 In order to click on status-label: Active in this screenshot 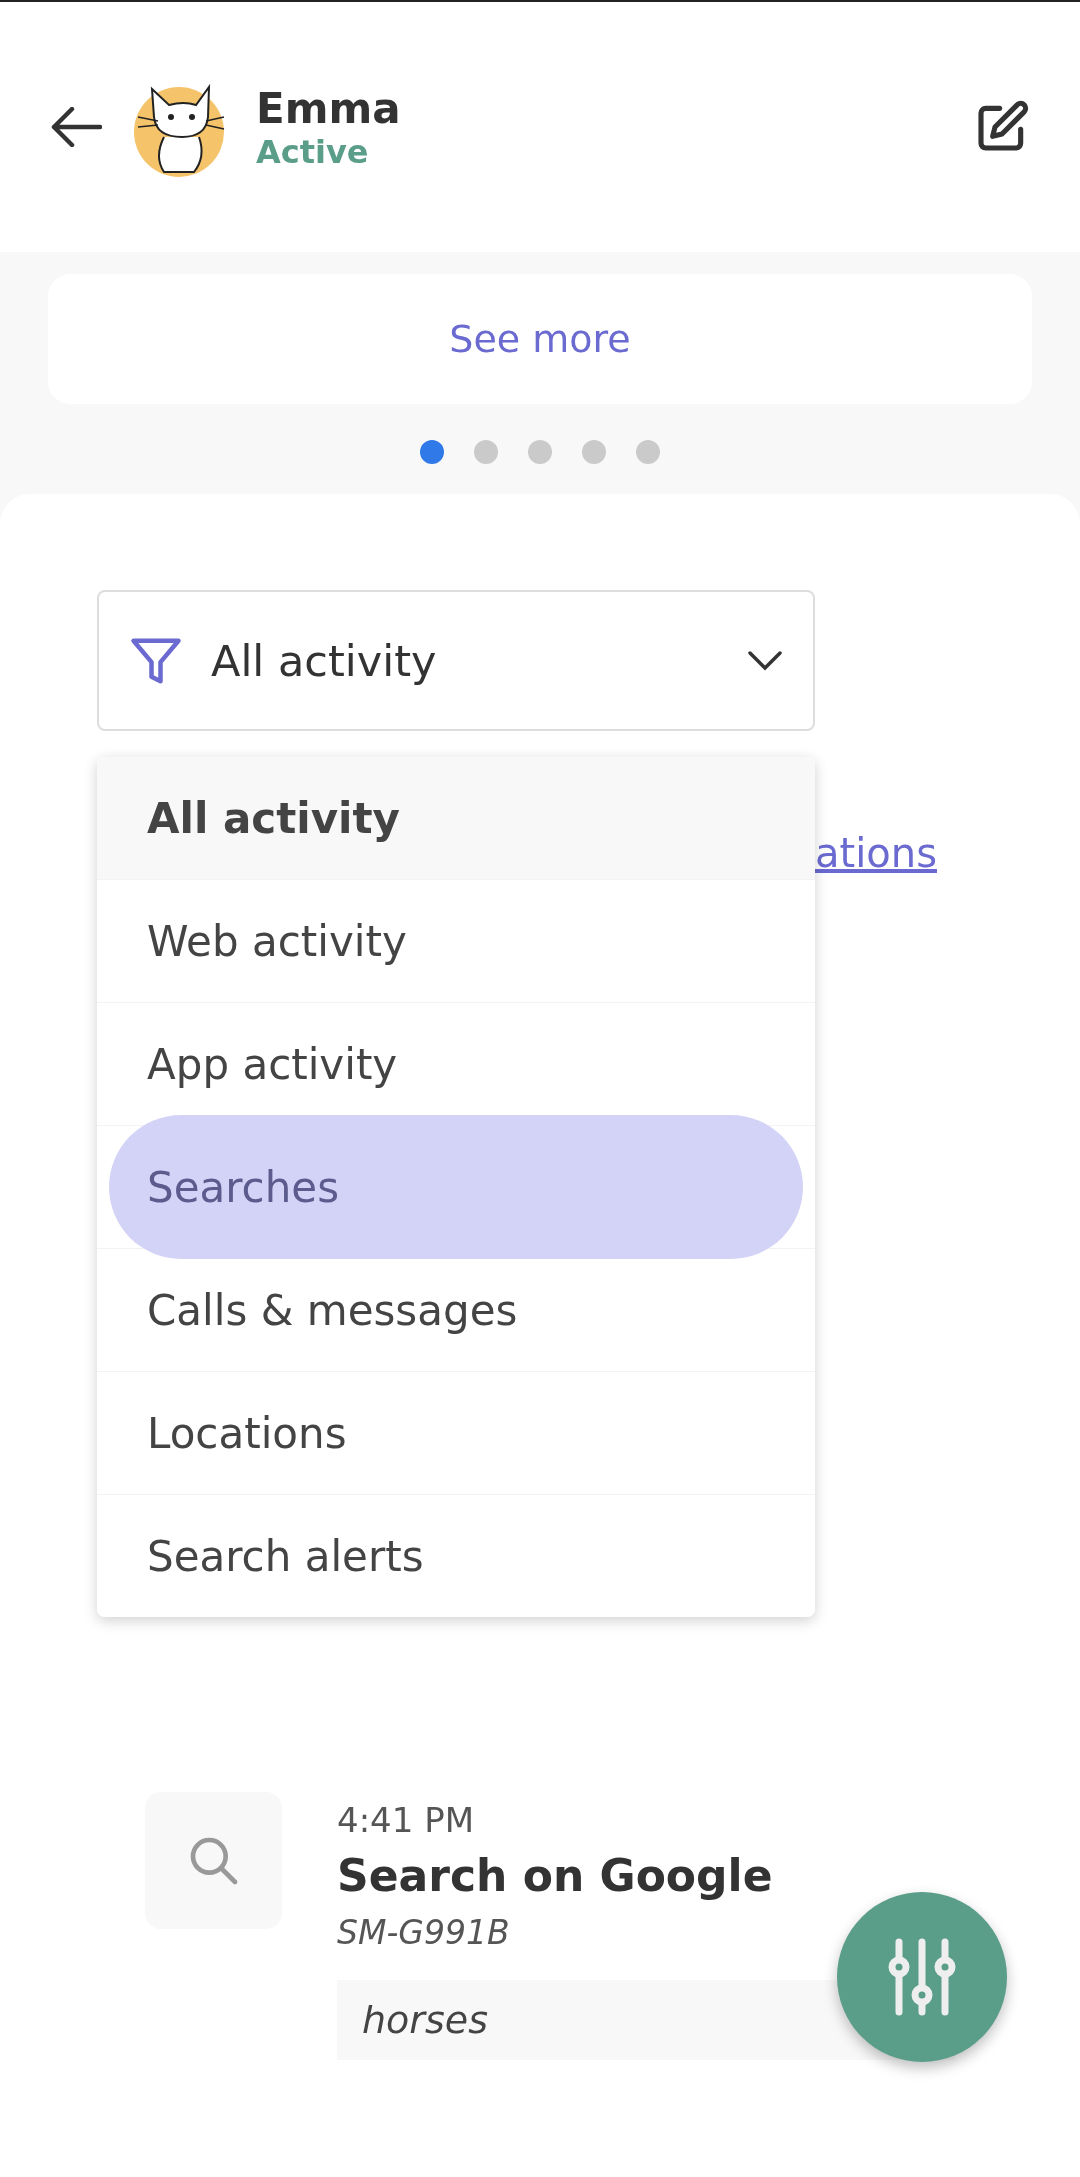, I will do `click(313, 151)`.